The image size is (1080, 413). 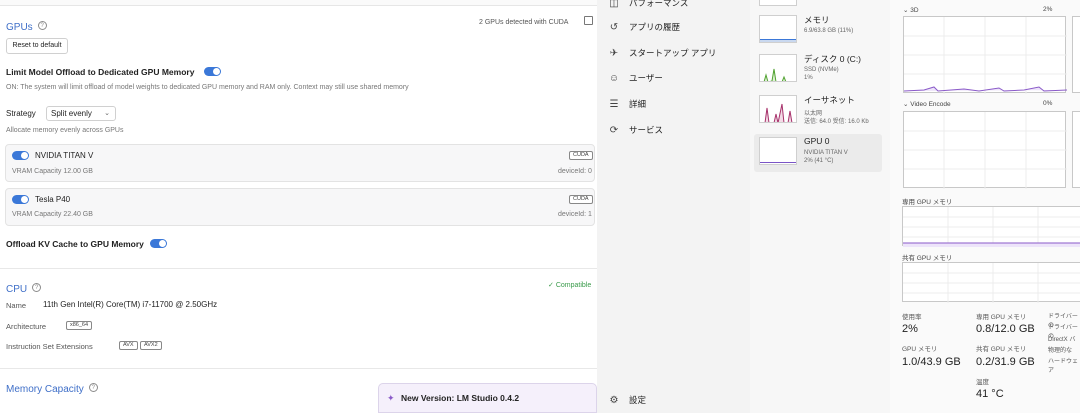 What do you see at coordinates (52, 171) in the screenshot?
I see `gpu-vram-0: VRAM Capacity 12.00 GB` at bounding box center [52, 171].